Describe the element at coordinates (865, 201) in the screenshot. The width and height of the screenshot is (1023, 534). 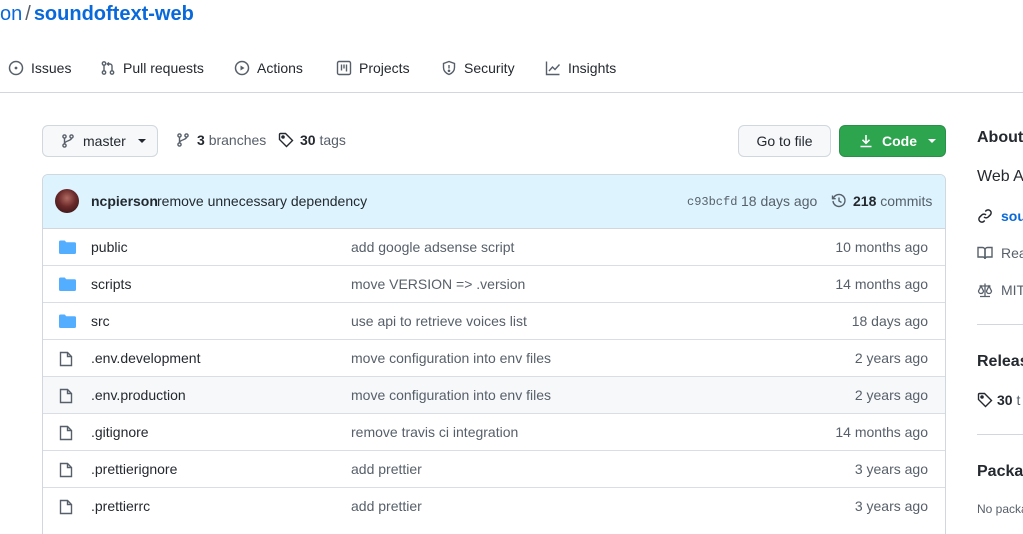
I see `commits-count: 218` at that location.